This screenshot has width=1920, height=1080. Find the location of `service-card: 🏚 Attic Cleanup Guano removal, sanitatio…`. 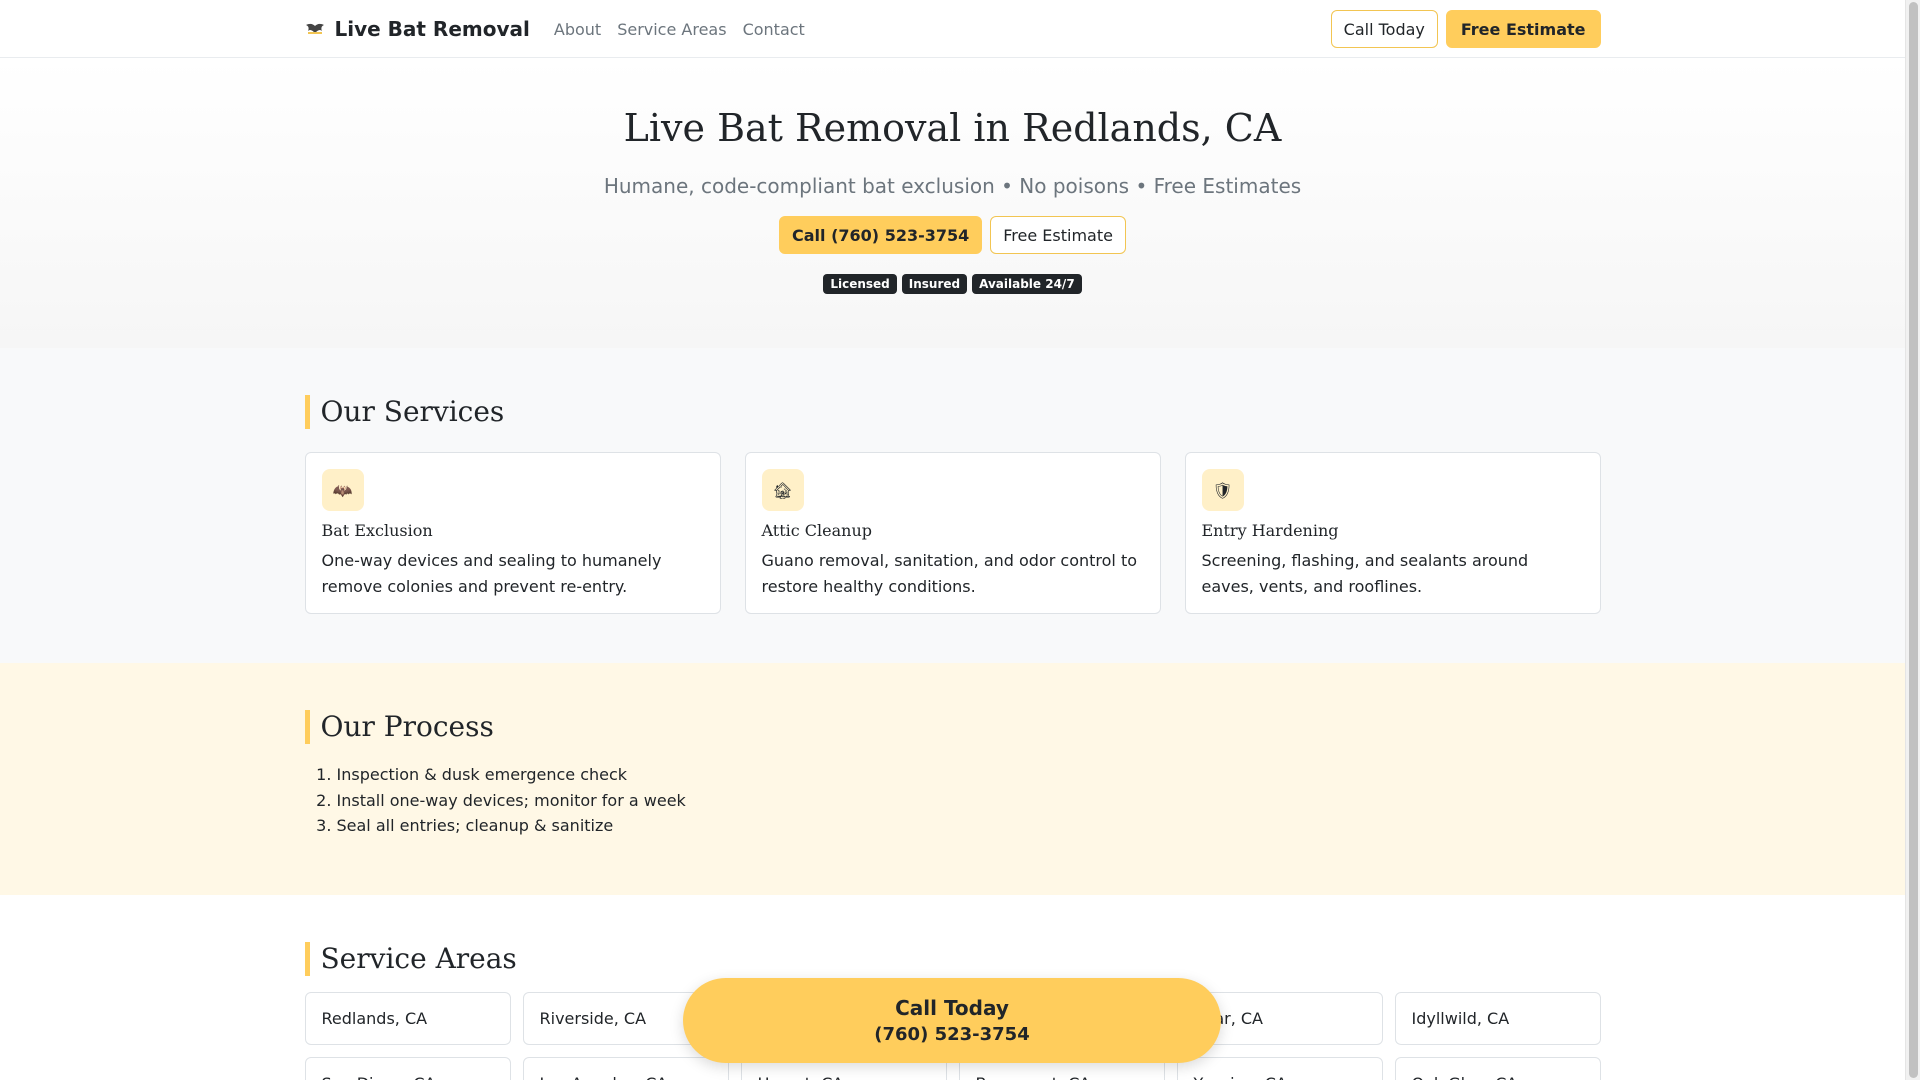

service-card: 🏚 Attic Cleanup Guano removal, sanitatio… is located at coordinates (952, 533).